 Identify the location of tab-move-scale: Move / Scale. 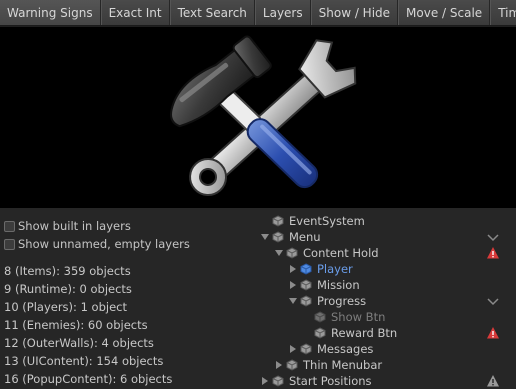
(444, 12).